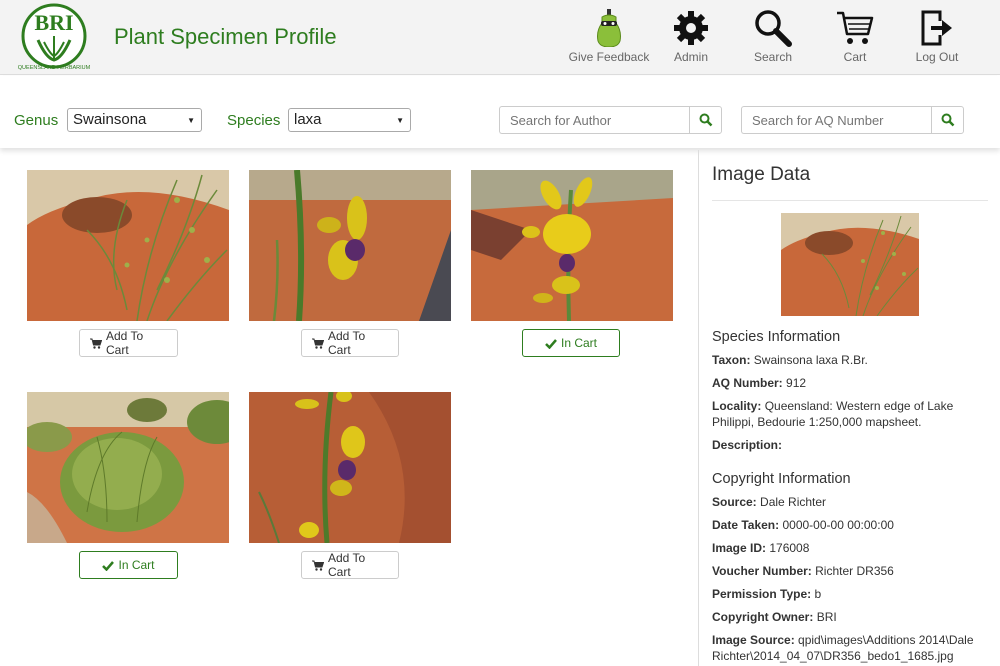 The width and height of the screenshot is (1000, 666). Describe the element at coordinates (54, 68) in the screenshot. I see `logo-subtext: QUEENSLAND HERBARIUM` at that location.